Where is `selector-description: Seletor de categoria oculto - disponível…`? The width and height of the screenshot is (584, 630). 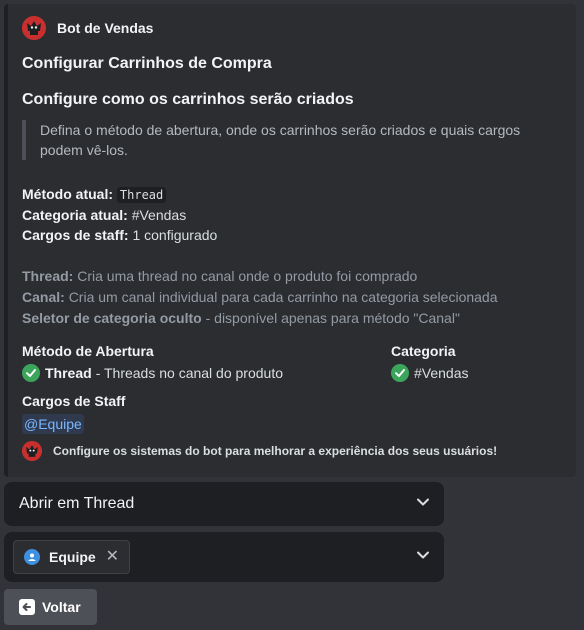 selector-description: Seletor de categoria oculto - disponível… is located at coordinates (291, 318).